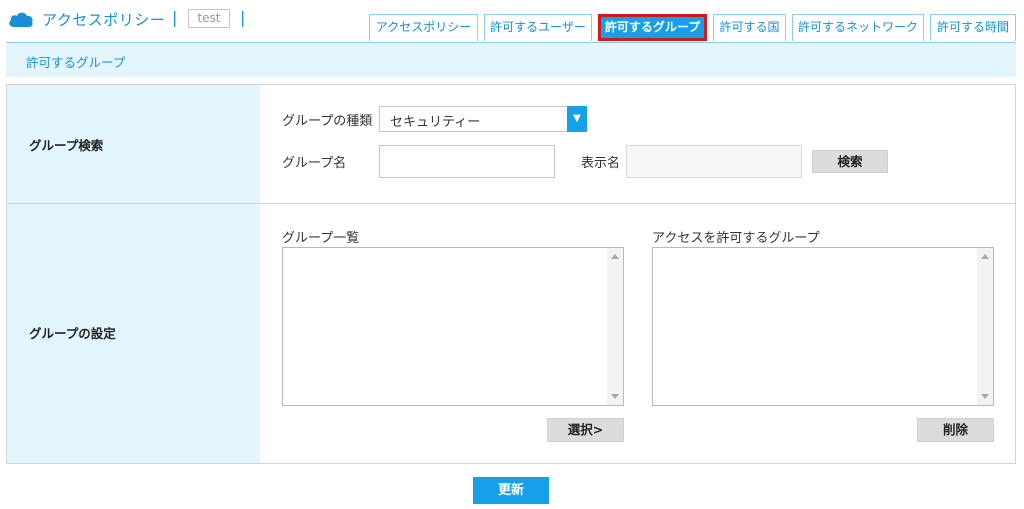 The image size is (1024, 509). I want to click on group-name-label: グループ名, so click(314, 163).